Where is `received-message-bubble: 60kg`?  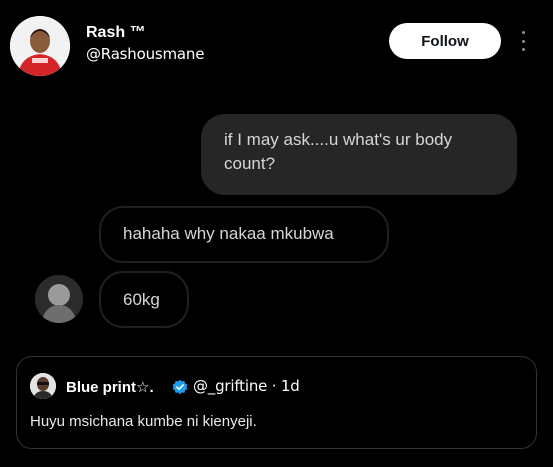
received-message-bubble: 60kg is located at coordinates (144, 299).